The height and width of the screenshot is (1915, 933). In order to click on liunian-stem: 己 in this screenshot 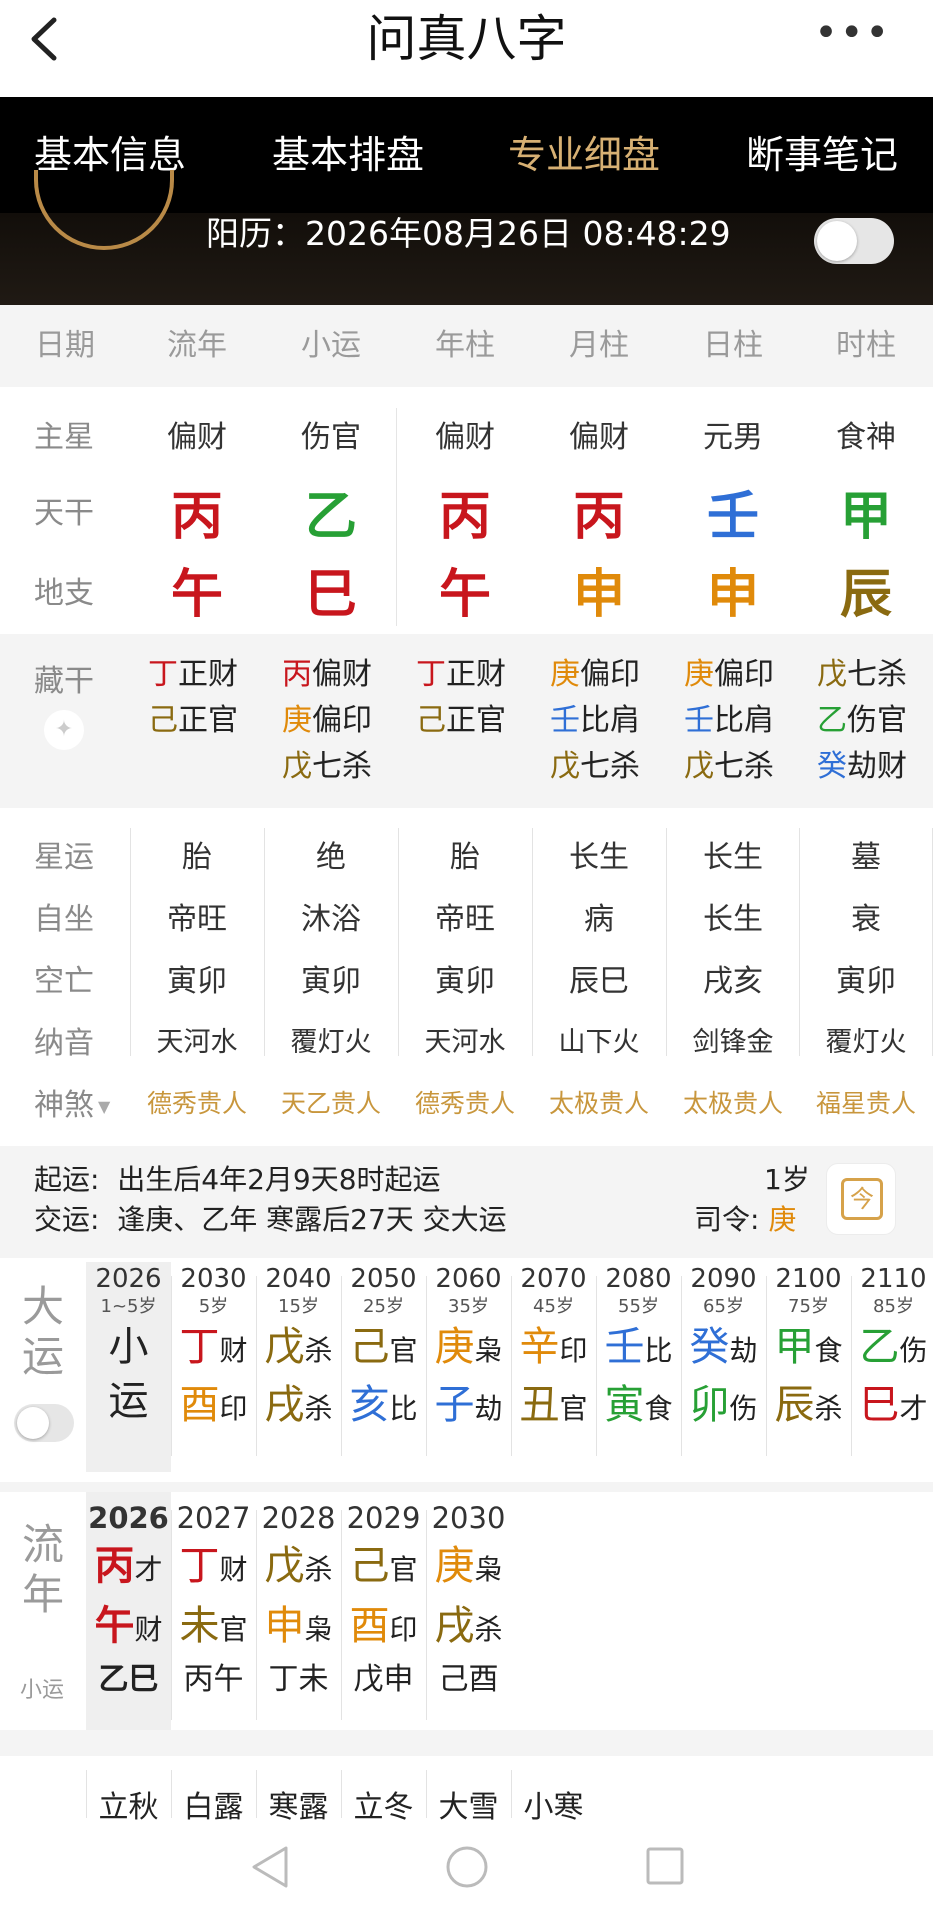, I will do `click(369, 1566)`.